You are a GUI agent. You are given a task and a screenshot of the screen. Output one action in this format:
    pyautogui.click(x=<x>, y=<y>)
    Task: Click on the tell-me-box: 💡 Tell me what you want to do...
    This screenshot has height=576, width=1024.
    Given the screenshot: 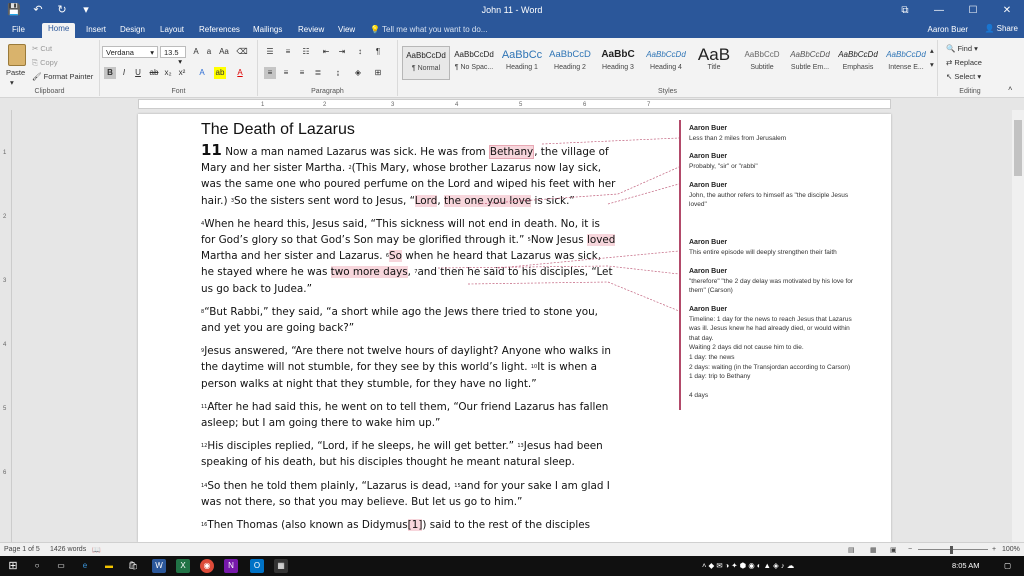 What is the action you would take?
    pyautogui.click(x=428, y=29)
    